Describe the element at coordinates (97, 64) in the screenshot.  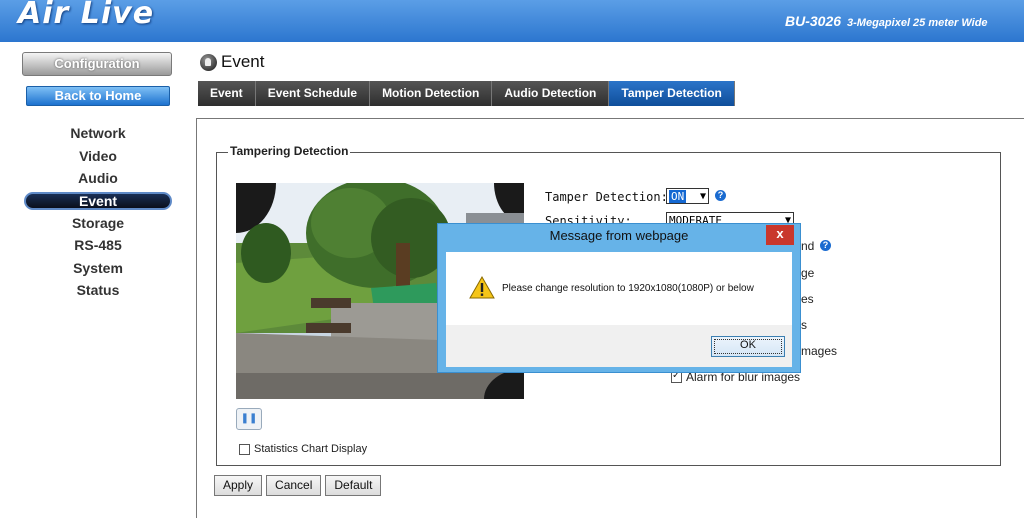
I see `configuration-button: Configuration` at that location.